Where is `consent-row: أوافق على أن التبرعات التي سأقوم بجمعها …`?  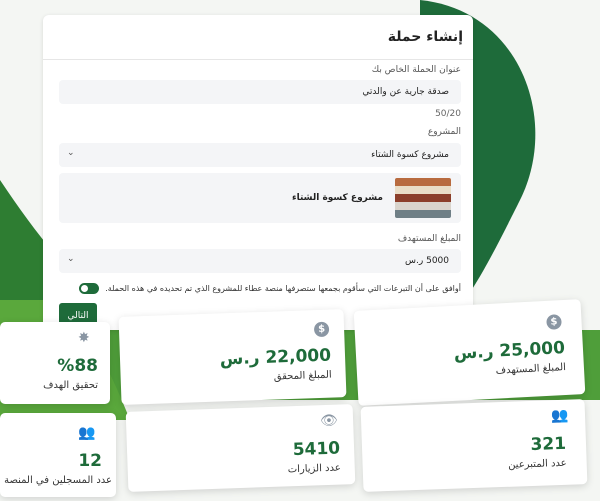 consent-row: أوافق على أن التبرعات التي سأقوم بجمعها … is located at coordinates (270, 288).